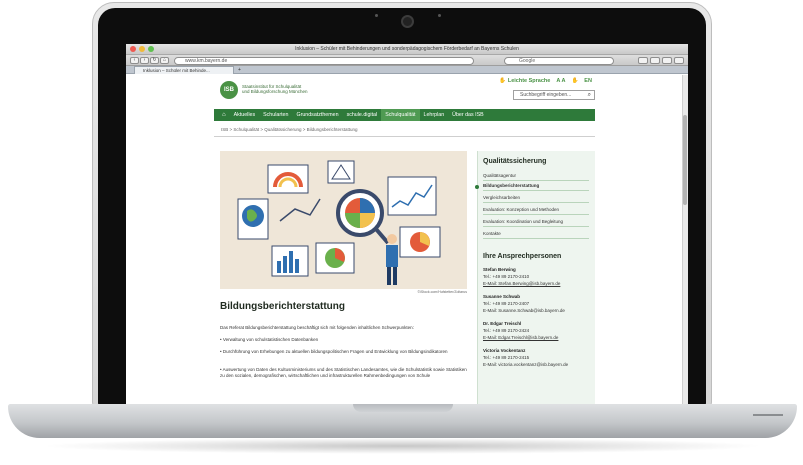 This screenshot has height=465, width=803. Describe the element at coordinates (275, 115) in the screenshot. I see `nav-item-schularten: Schularten` at that location.